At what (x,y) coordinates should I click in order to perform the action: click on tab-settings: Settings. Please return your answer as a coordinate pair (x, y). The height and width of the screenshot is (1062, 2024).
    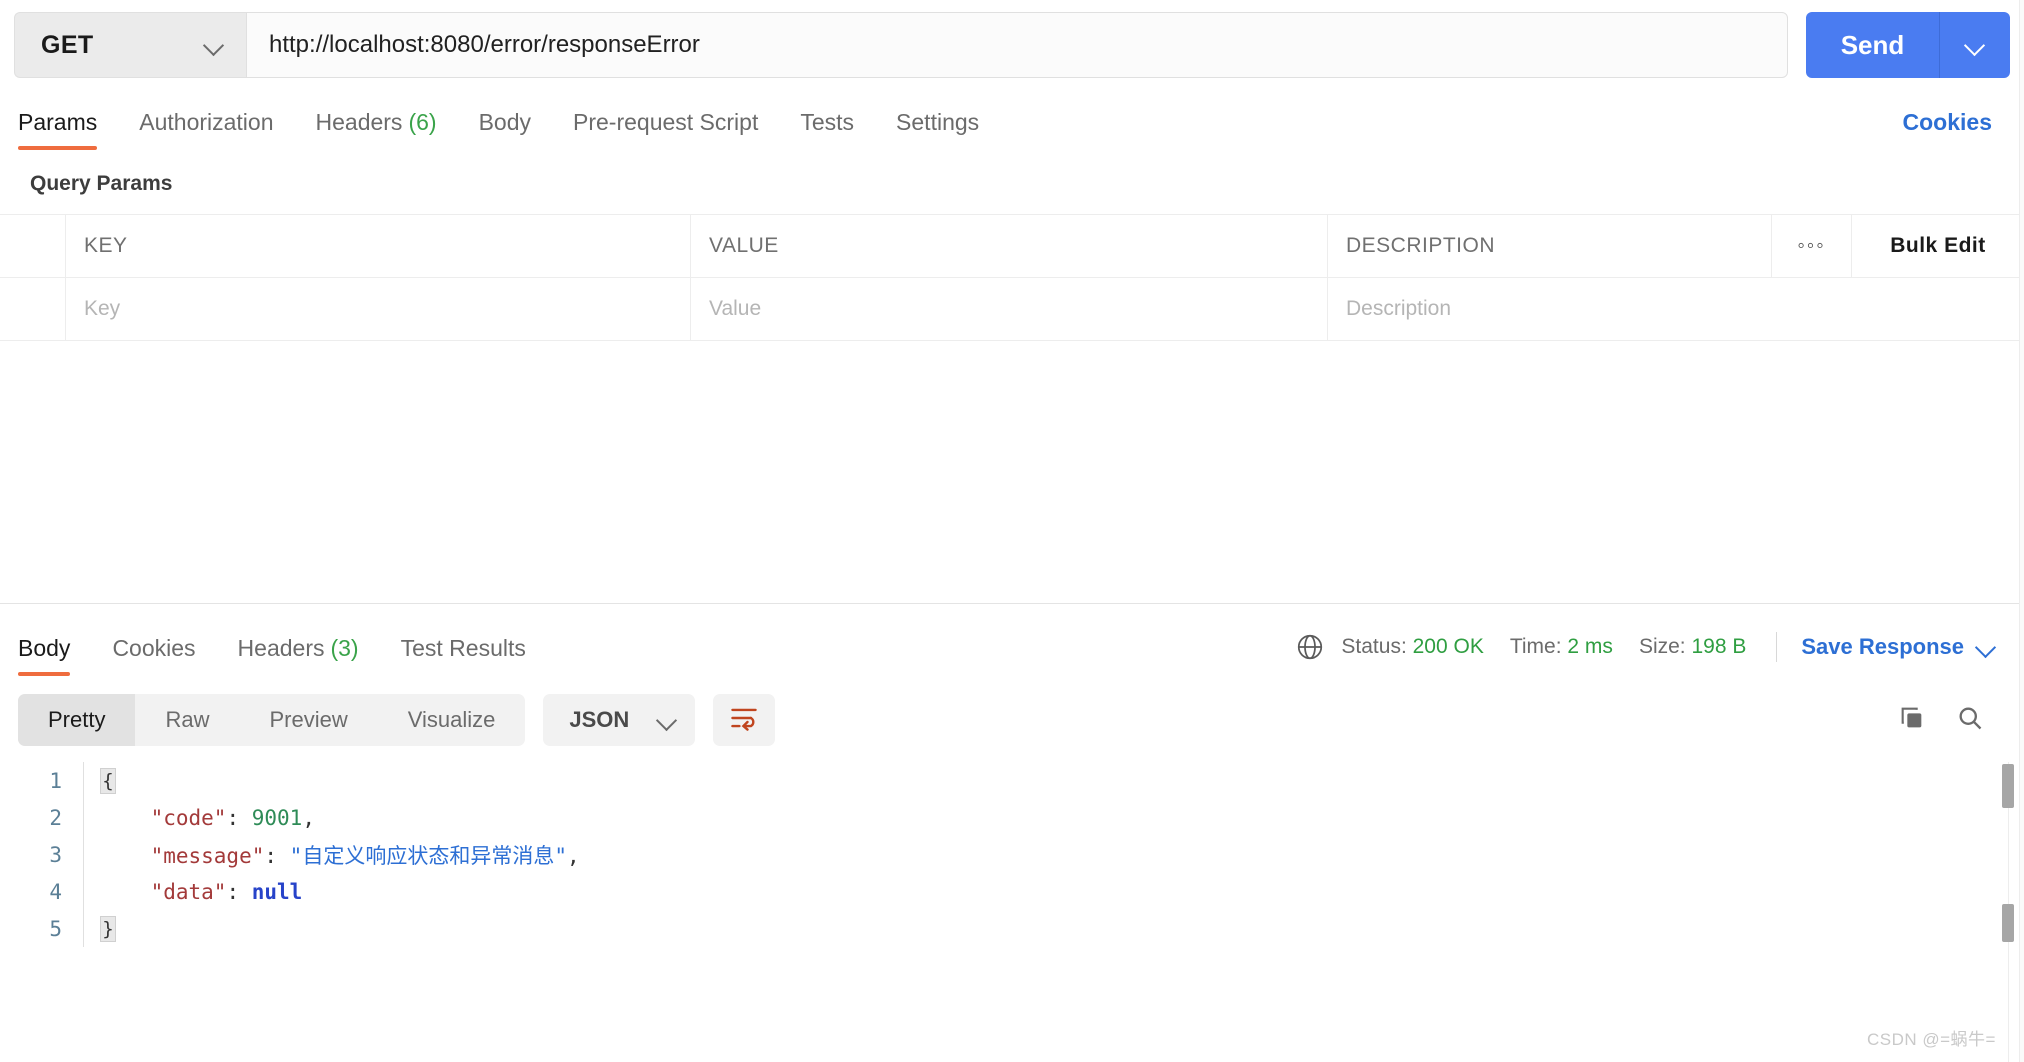
    Looking at the image, I should click on (937, 129).